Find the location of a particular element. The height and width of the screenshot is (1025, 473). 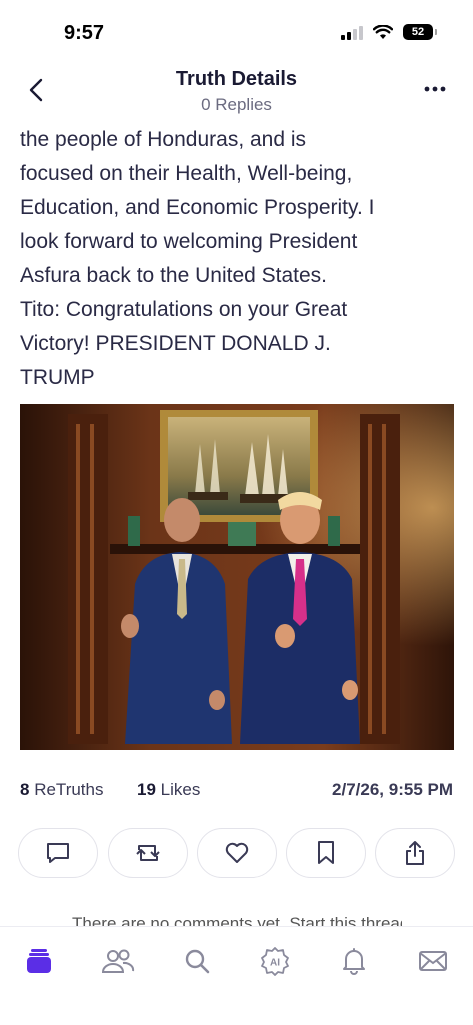

battery-level: 52 is located at coordinates (418, 32).